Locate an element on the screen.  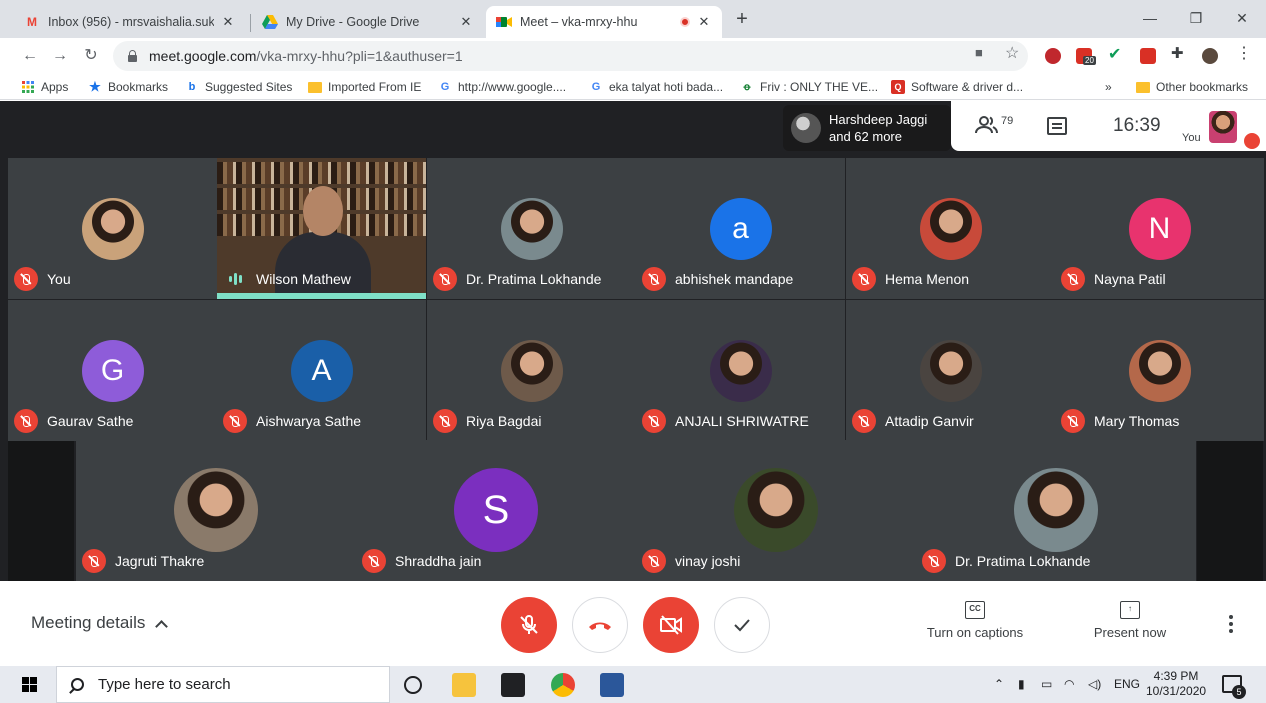
word-icon is located at coordinates (612, 685).